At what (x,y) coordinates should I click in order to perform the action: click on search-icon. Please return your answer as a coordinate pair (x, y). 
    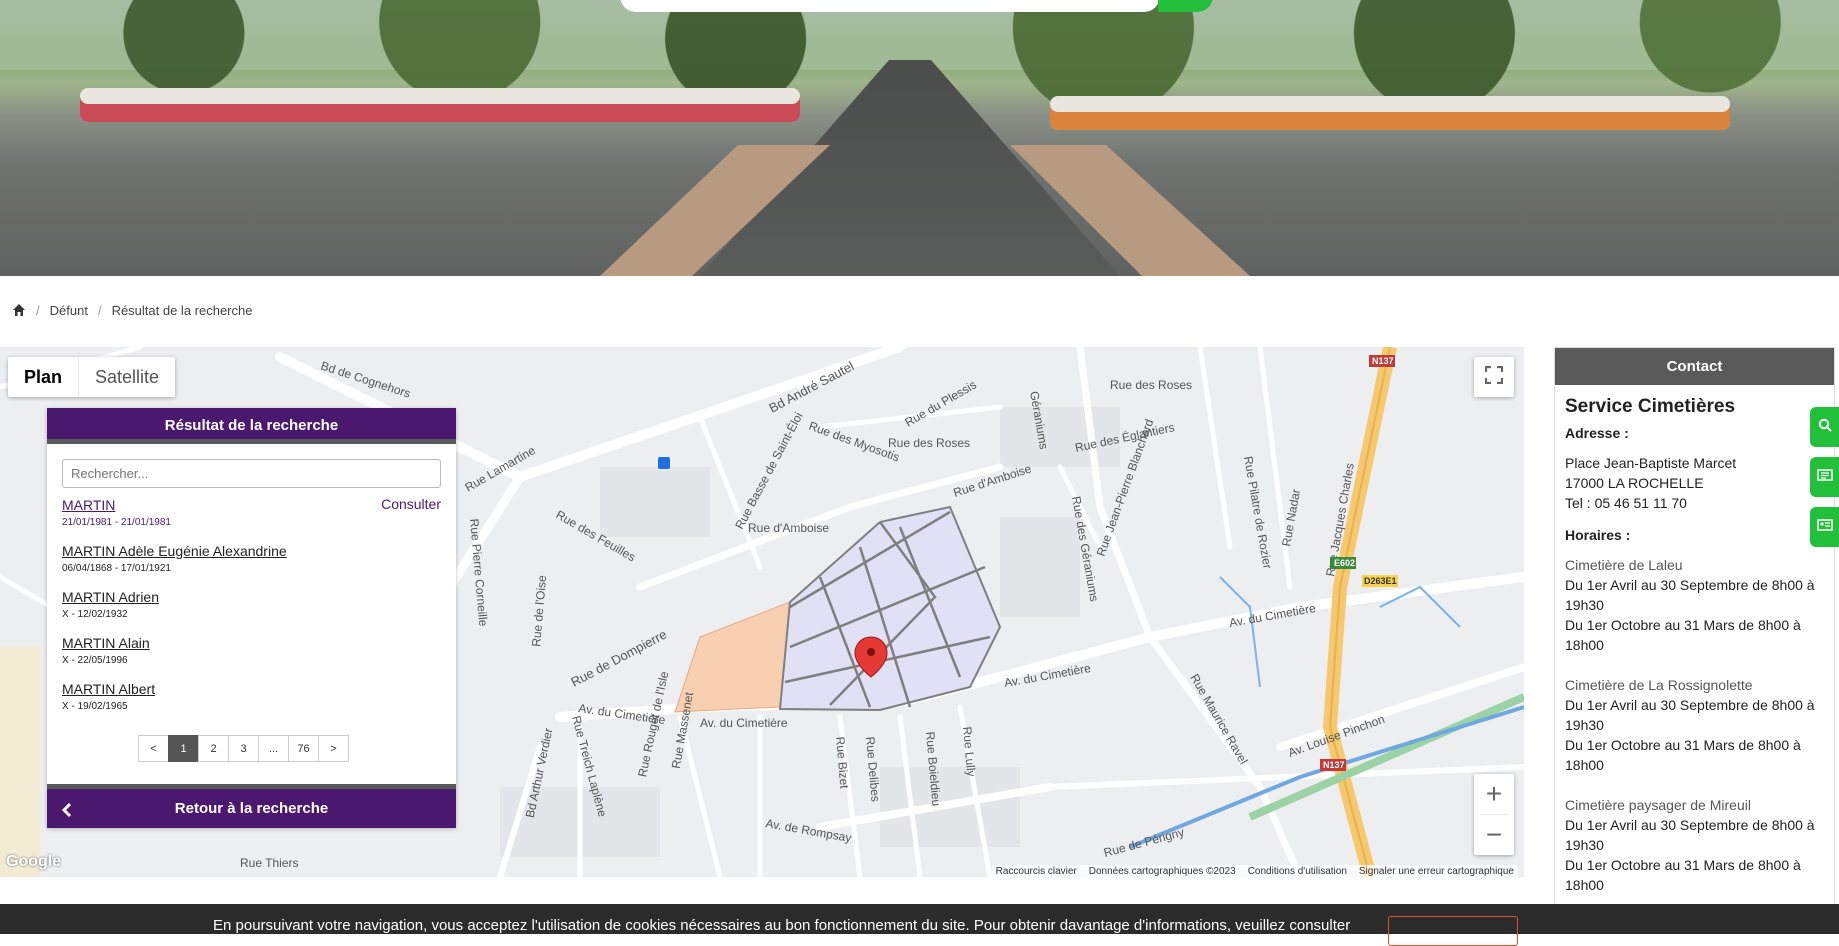
    Looking at the image, I should click on (1825, 427).